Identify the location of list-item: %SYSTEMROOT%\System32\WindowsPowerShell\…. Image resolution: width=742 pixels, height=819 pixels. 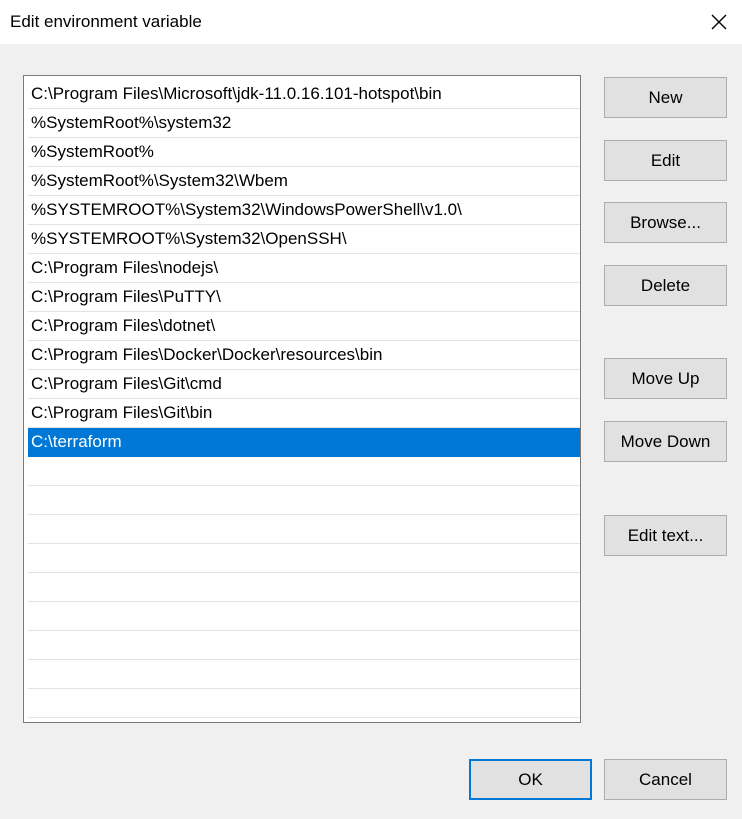
(304, 210).